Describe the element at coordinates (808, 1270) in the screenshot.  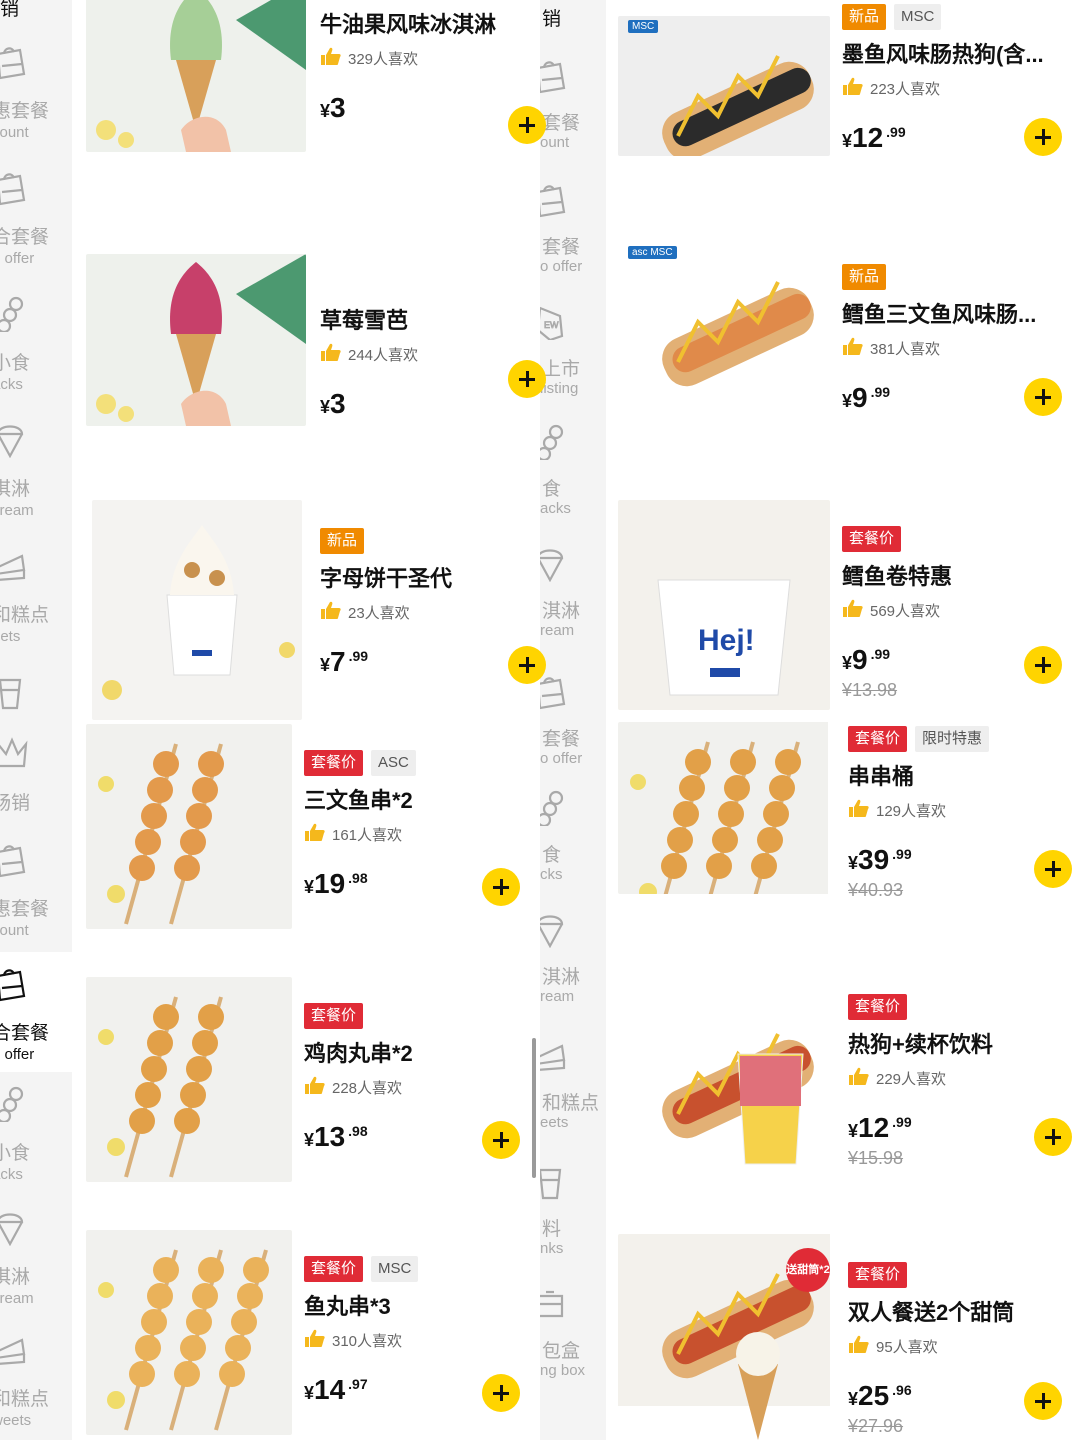
I see `promo-sticker: 送甜筒*2` at that location.